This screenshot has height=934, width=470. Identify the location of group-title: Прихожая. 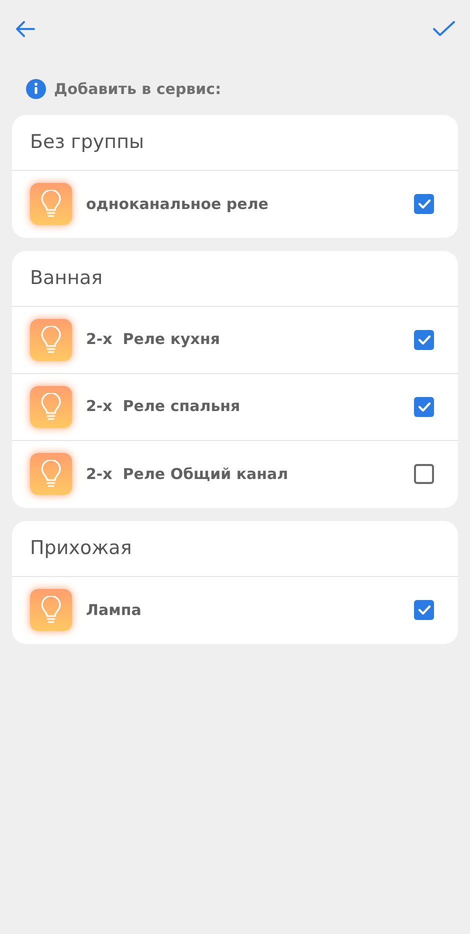
(81, 548).